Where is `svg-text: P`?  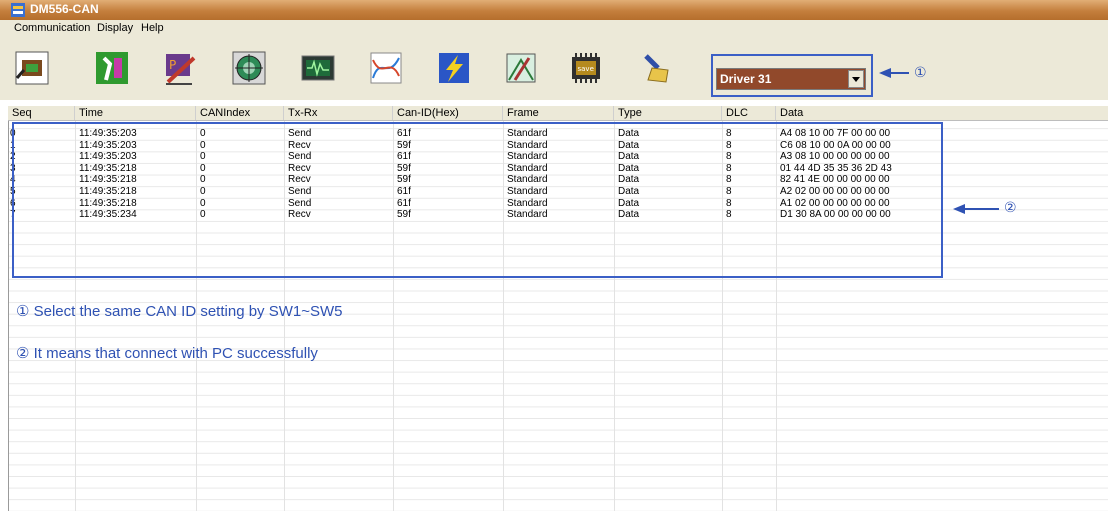
svg-text: P is located at coordinates (172, 65).